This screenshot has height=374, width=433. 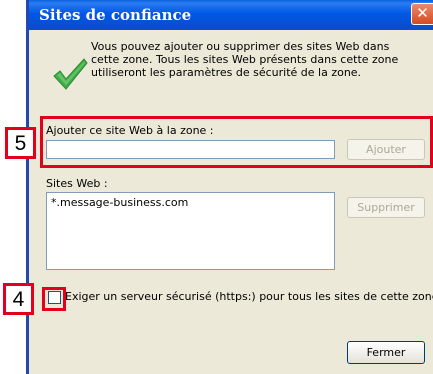 What do you see at coordinates (54, 299) in the screenshot?
I see `highlight-https-checkbox` at bounding box center [54, 299].